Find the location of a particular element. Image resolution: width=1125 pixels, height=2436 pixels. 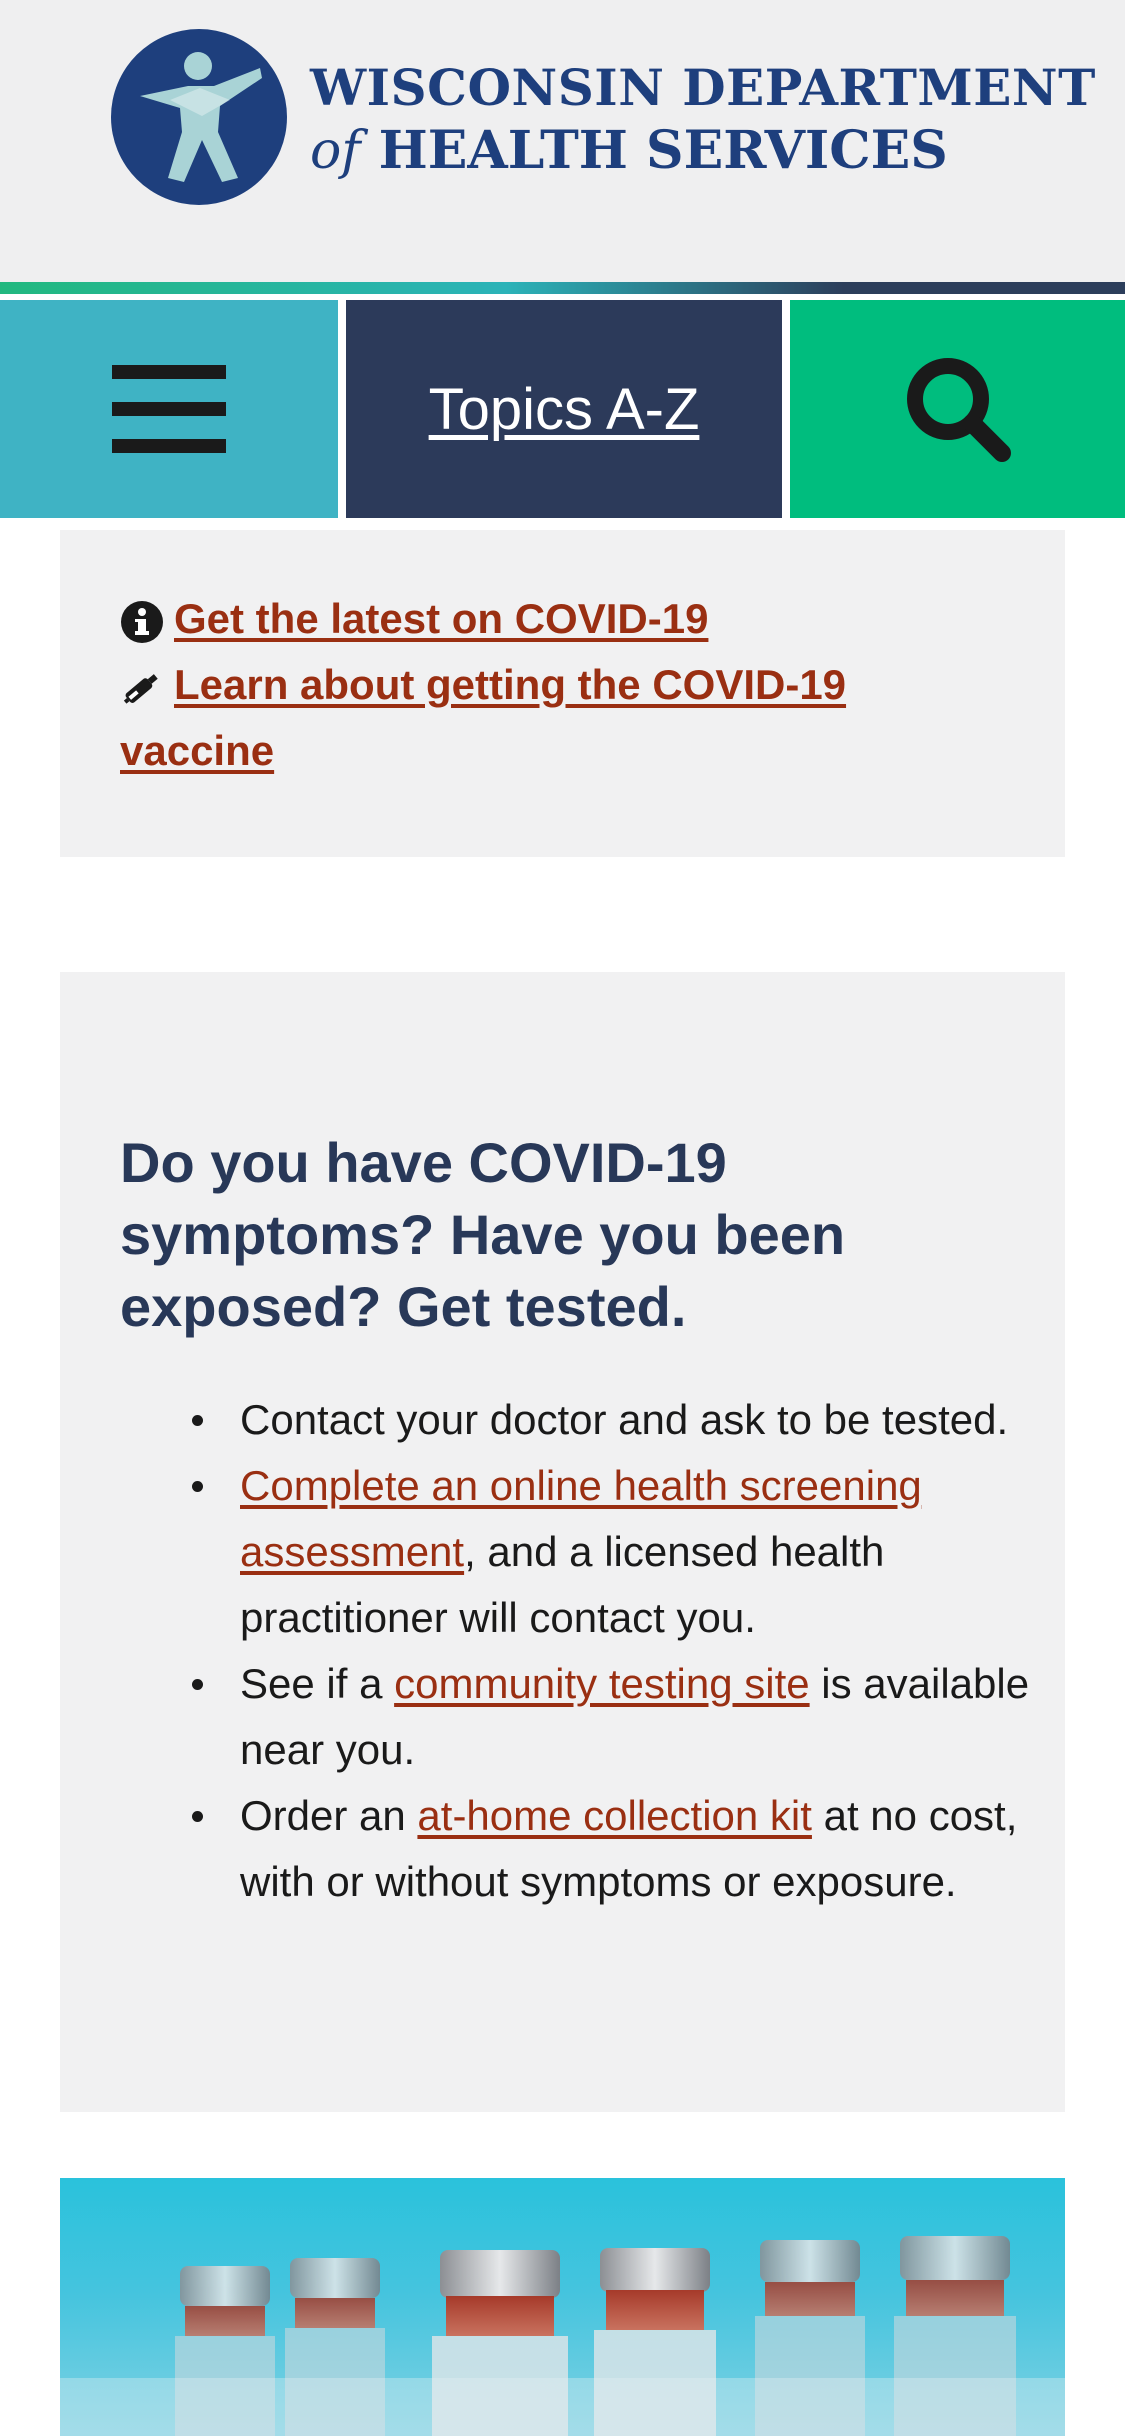

logo-text-line1: WISCONSIN DEPARTMENT is located at coordinates (703, 87).